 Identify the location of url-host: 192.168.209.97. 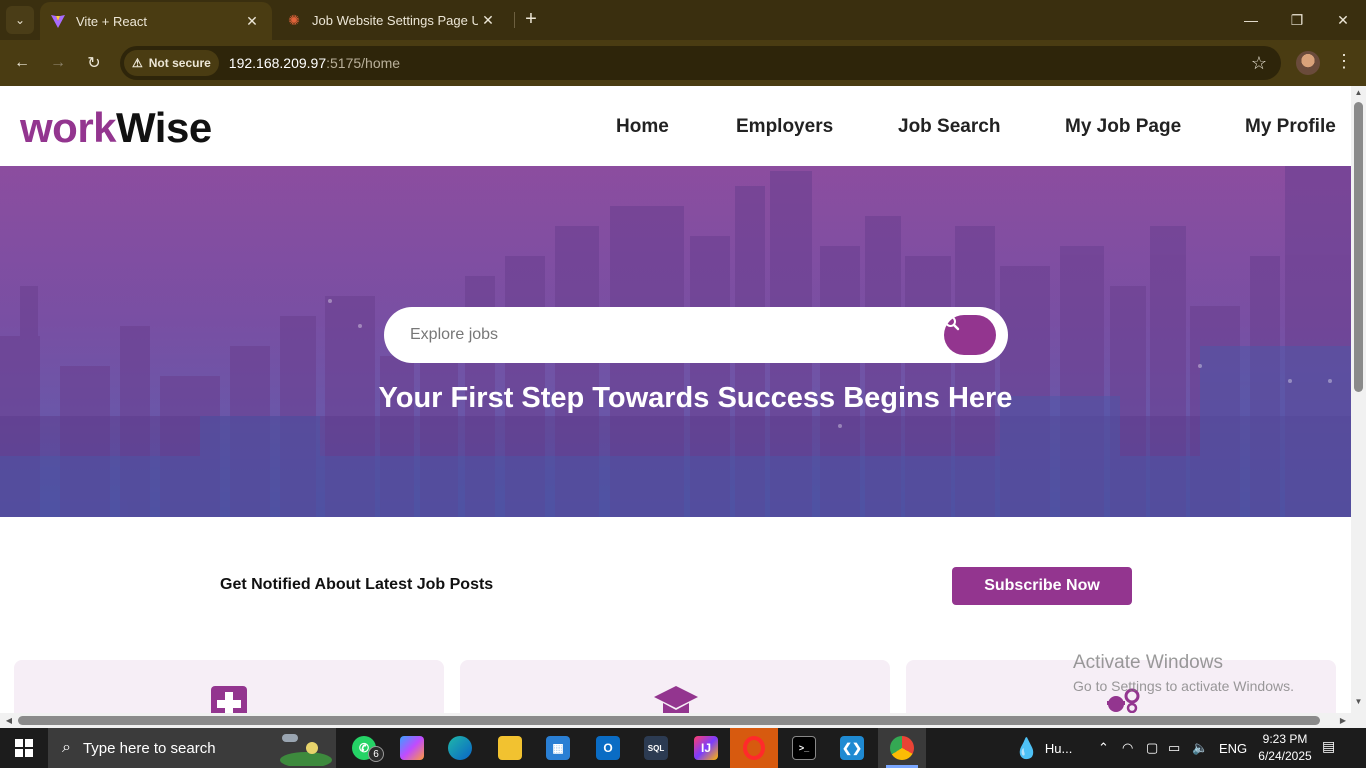
(277, 63).